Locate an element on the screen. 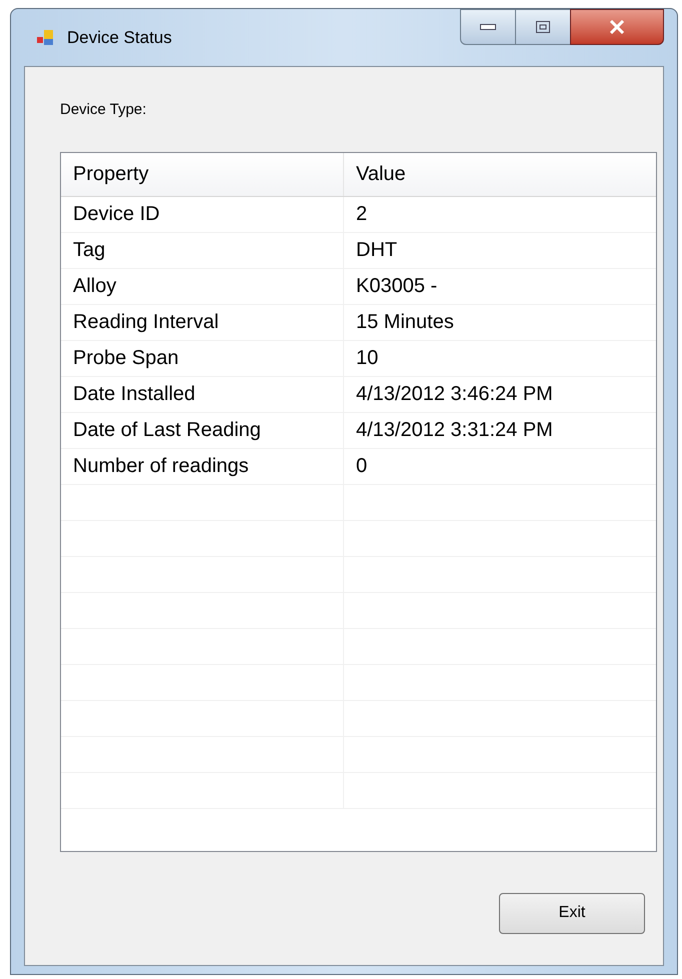 The height and width of the screenshot is (979, 682). close-icon is located at coordinates (617, 27).